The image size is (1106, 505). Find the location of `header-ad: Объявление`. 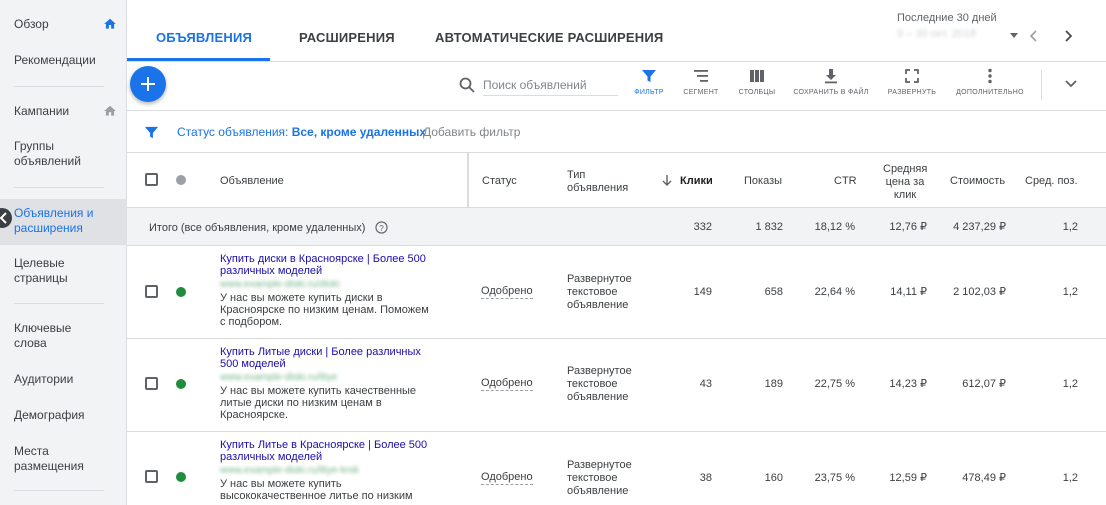

header-ad: Объявление is located at coordinates (252, 181).